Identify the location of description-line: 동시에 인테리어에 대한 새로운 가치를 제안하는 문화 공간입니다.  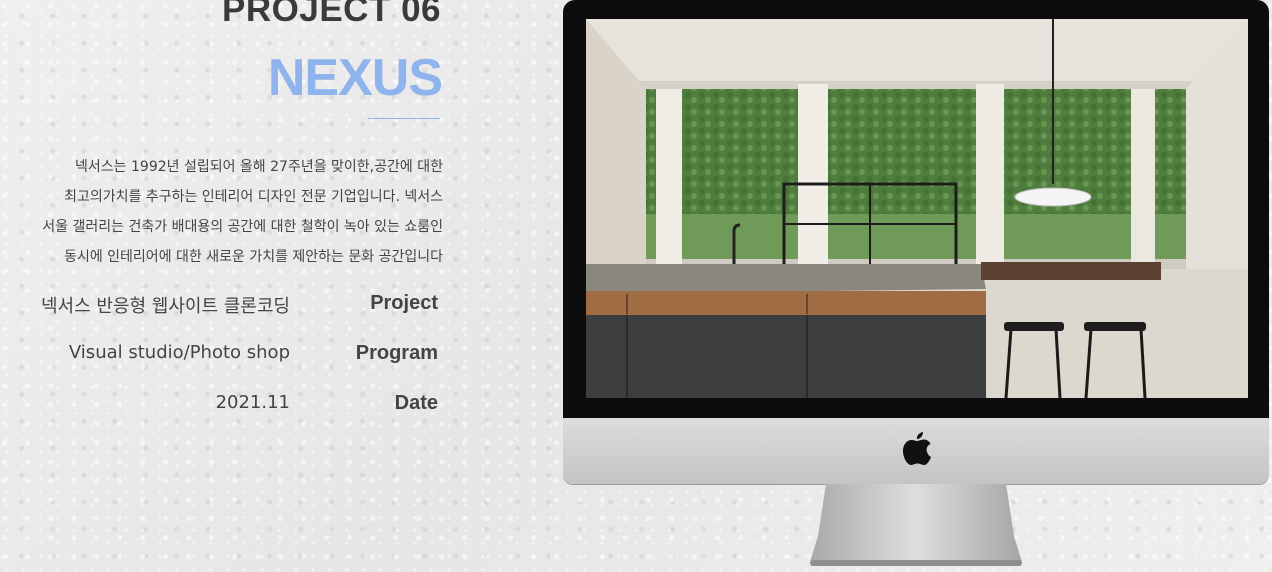
(253, 257).